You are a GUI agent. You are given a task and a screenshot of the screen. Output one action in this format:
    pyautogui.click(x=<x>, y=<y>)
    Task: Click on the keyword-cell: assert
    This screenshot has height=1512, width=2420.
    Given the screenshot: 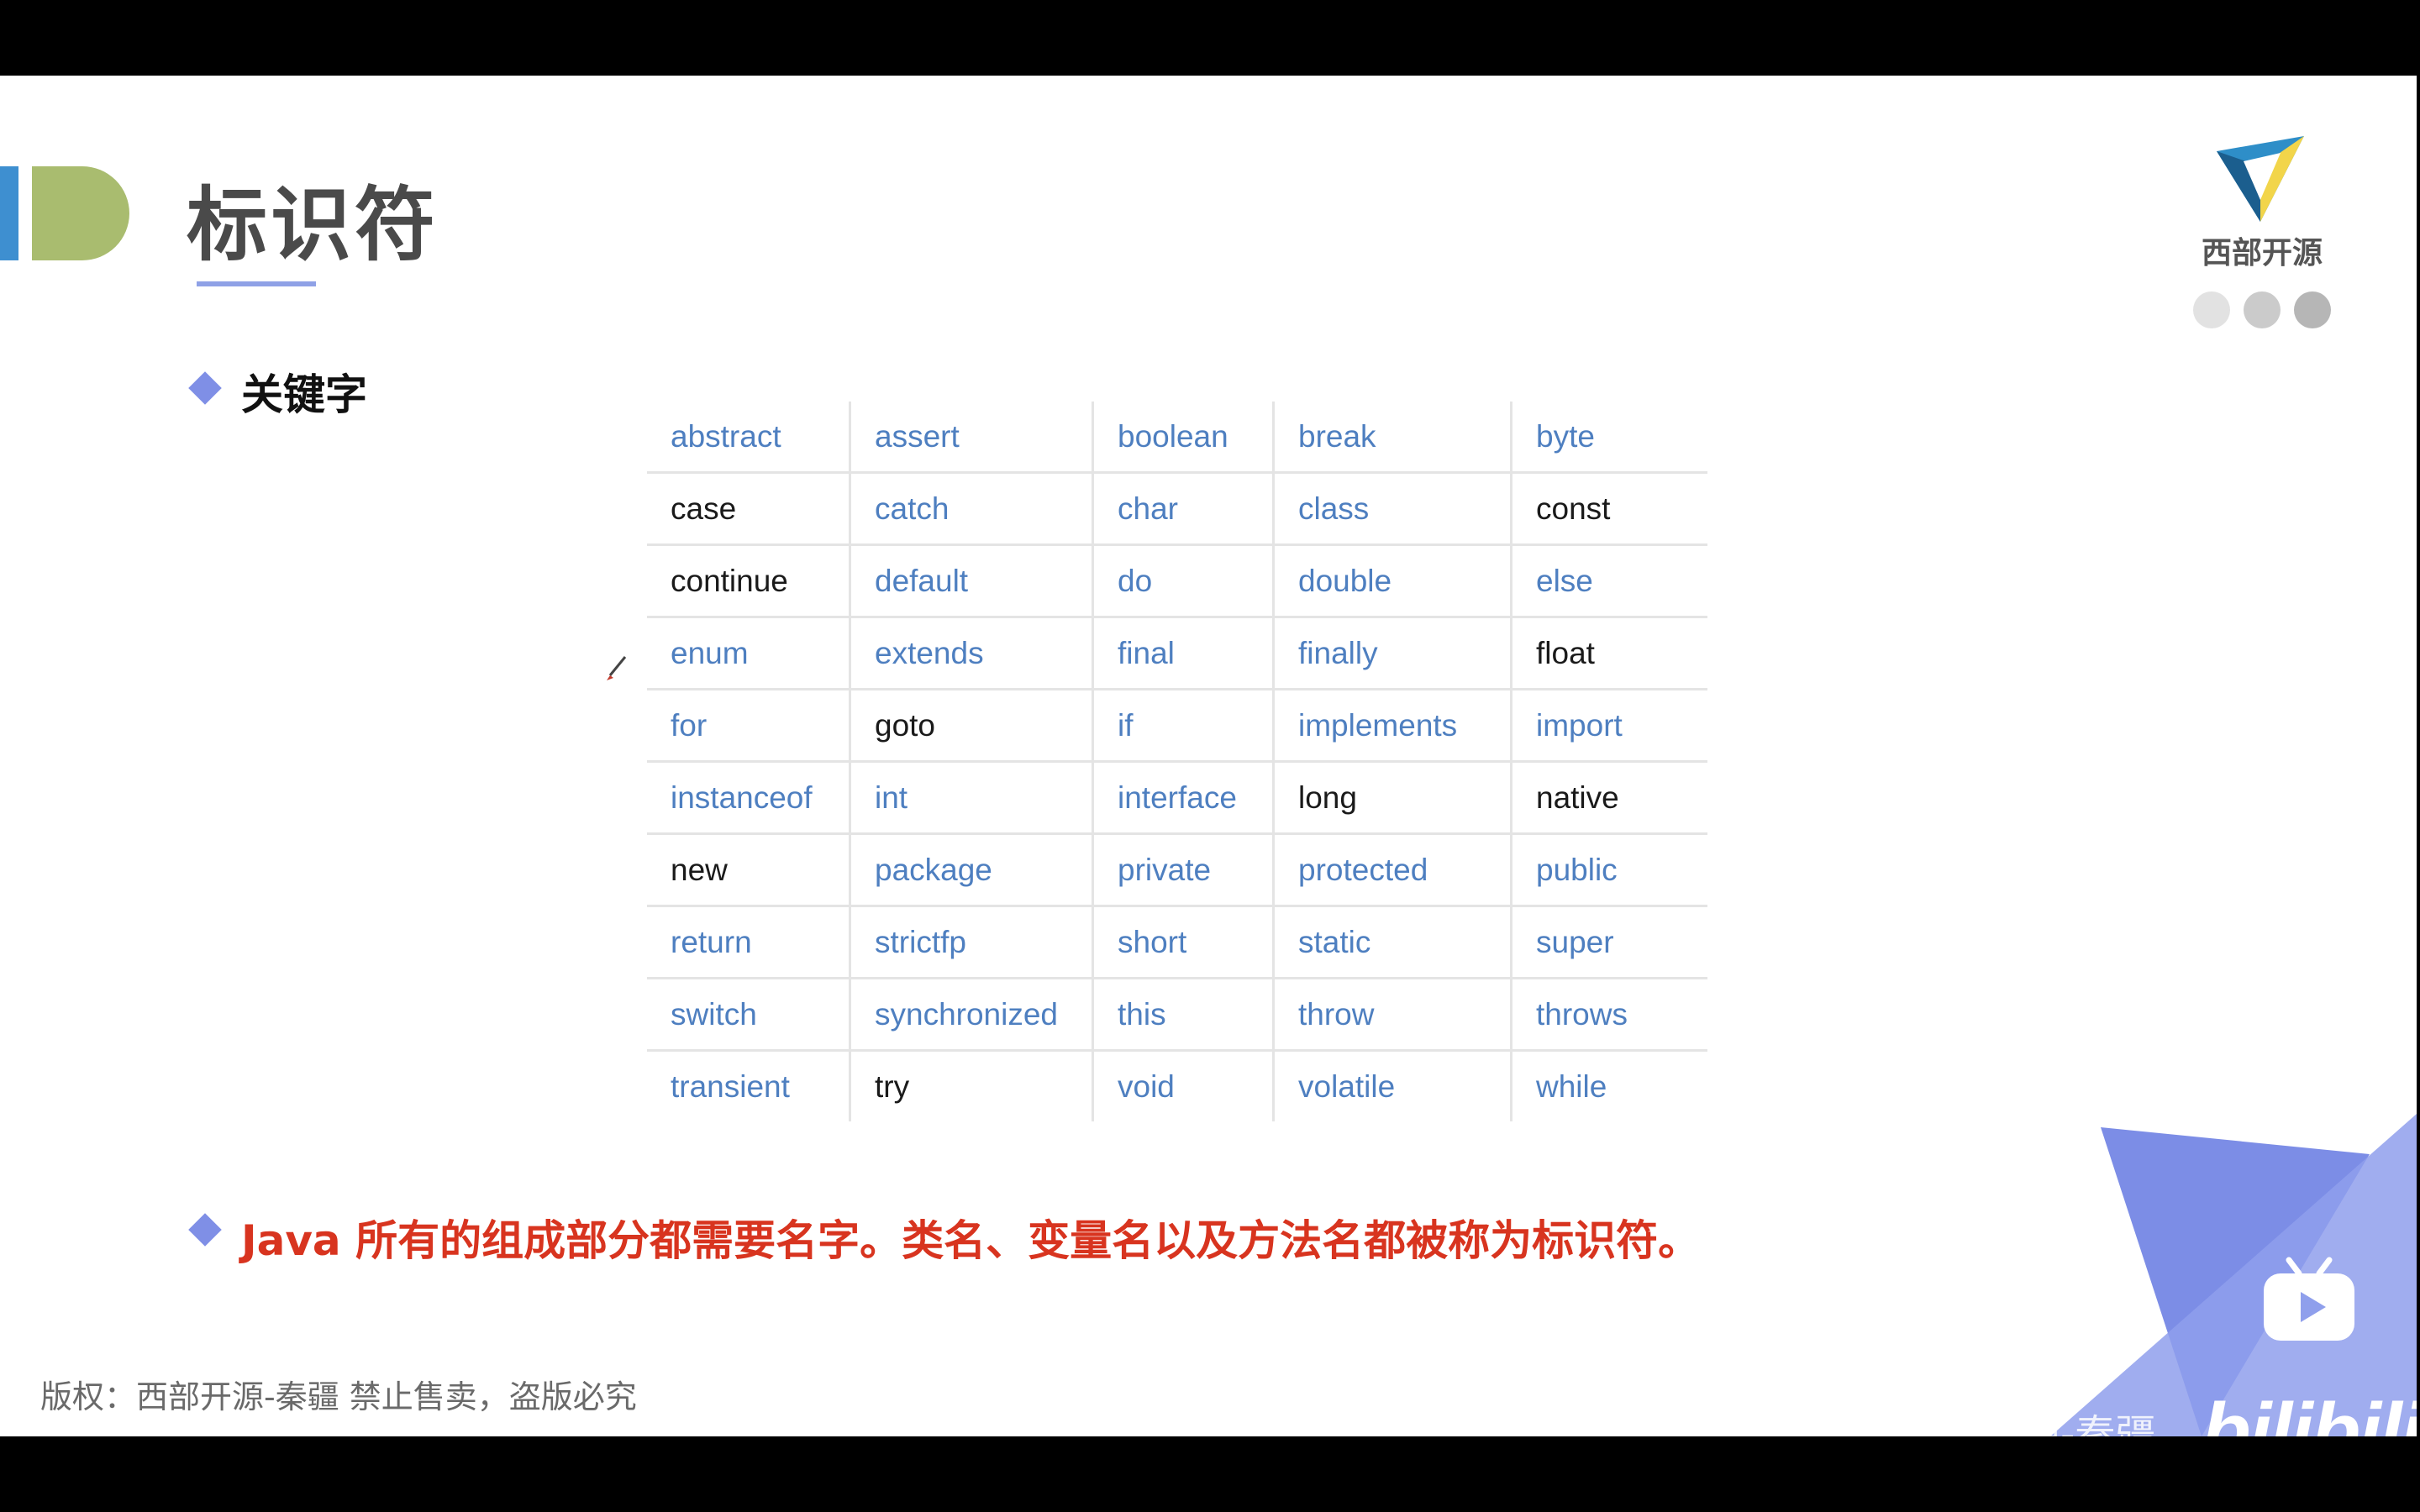 What is the action you would take?
    pyautogui.click(x=971, y=437)
    